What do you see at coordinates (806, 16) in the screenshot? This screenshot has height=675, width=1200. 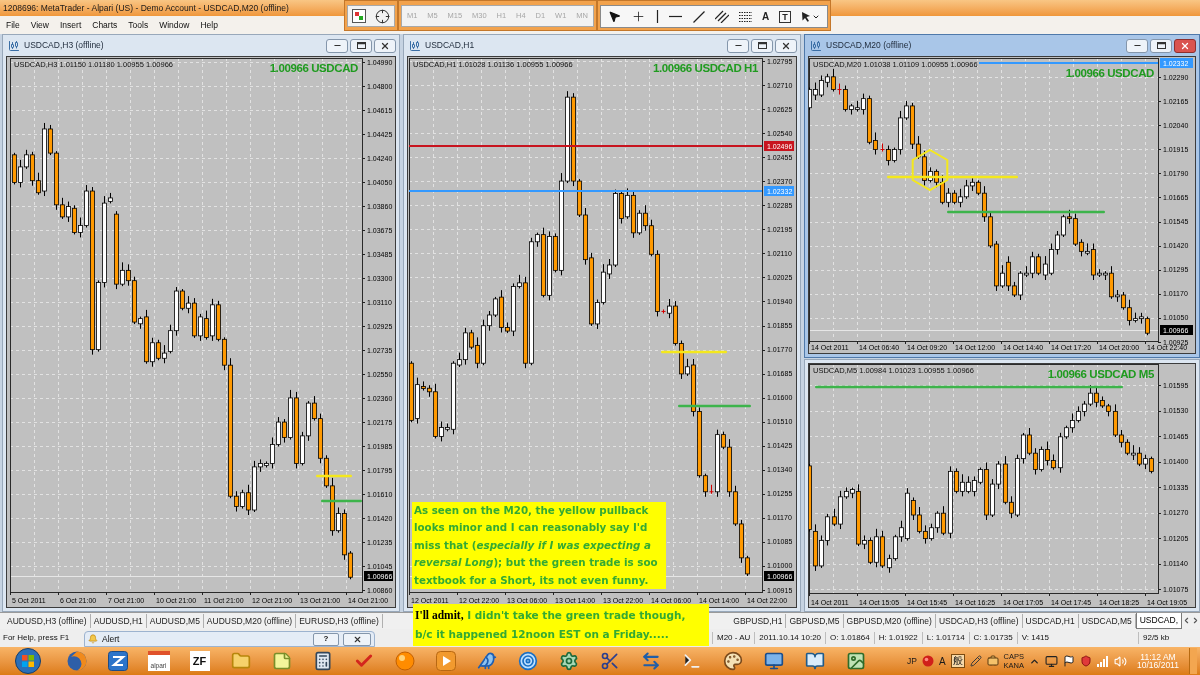 I see `arrow-icon` at bounding box center [806, 16].